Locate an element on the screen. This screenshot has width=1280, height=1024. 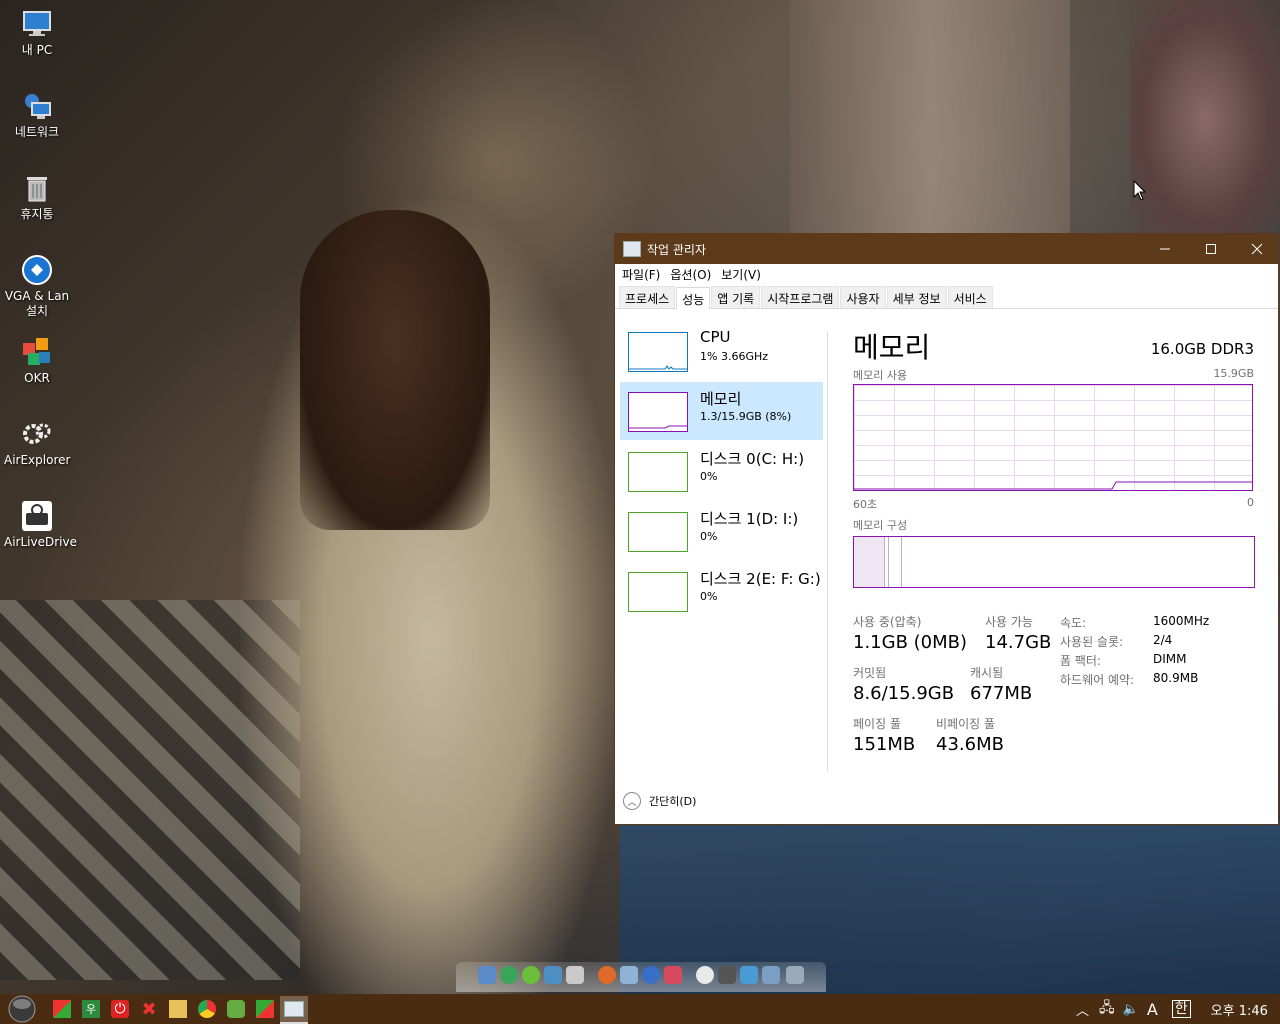
resource-name: 디스크 2(E: F: G:) is located at coordinates (760, 579).